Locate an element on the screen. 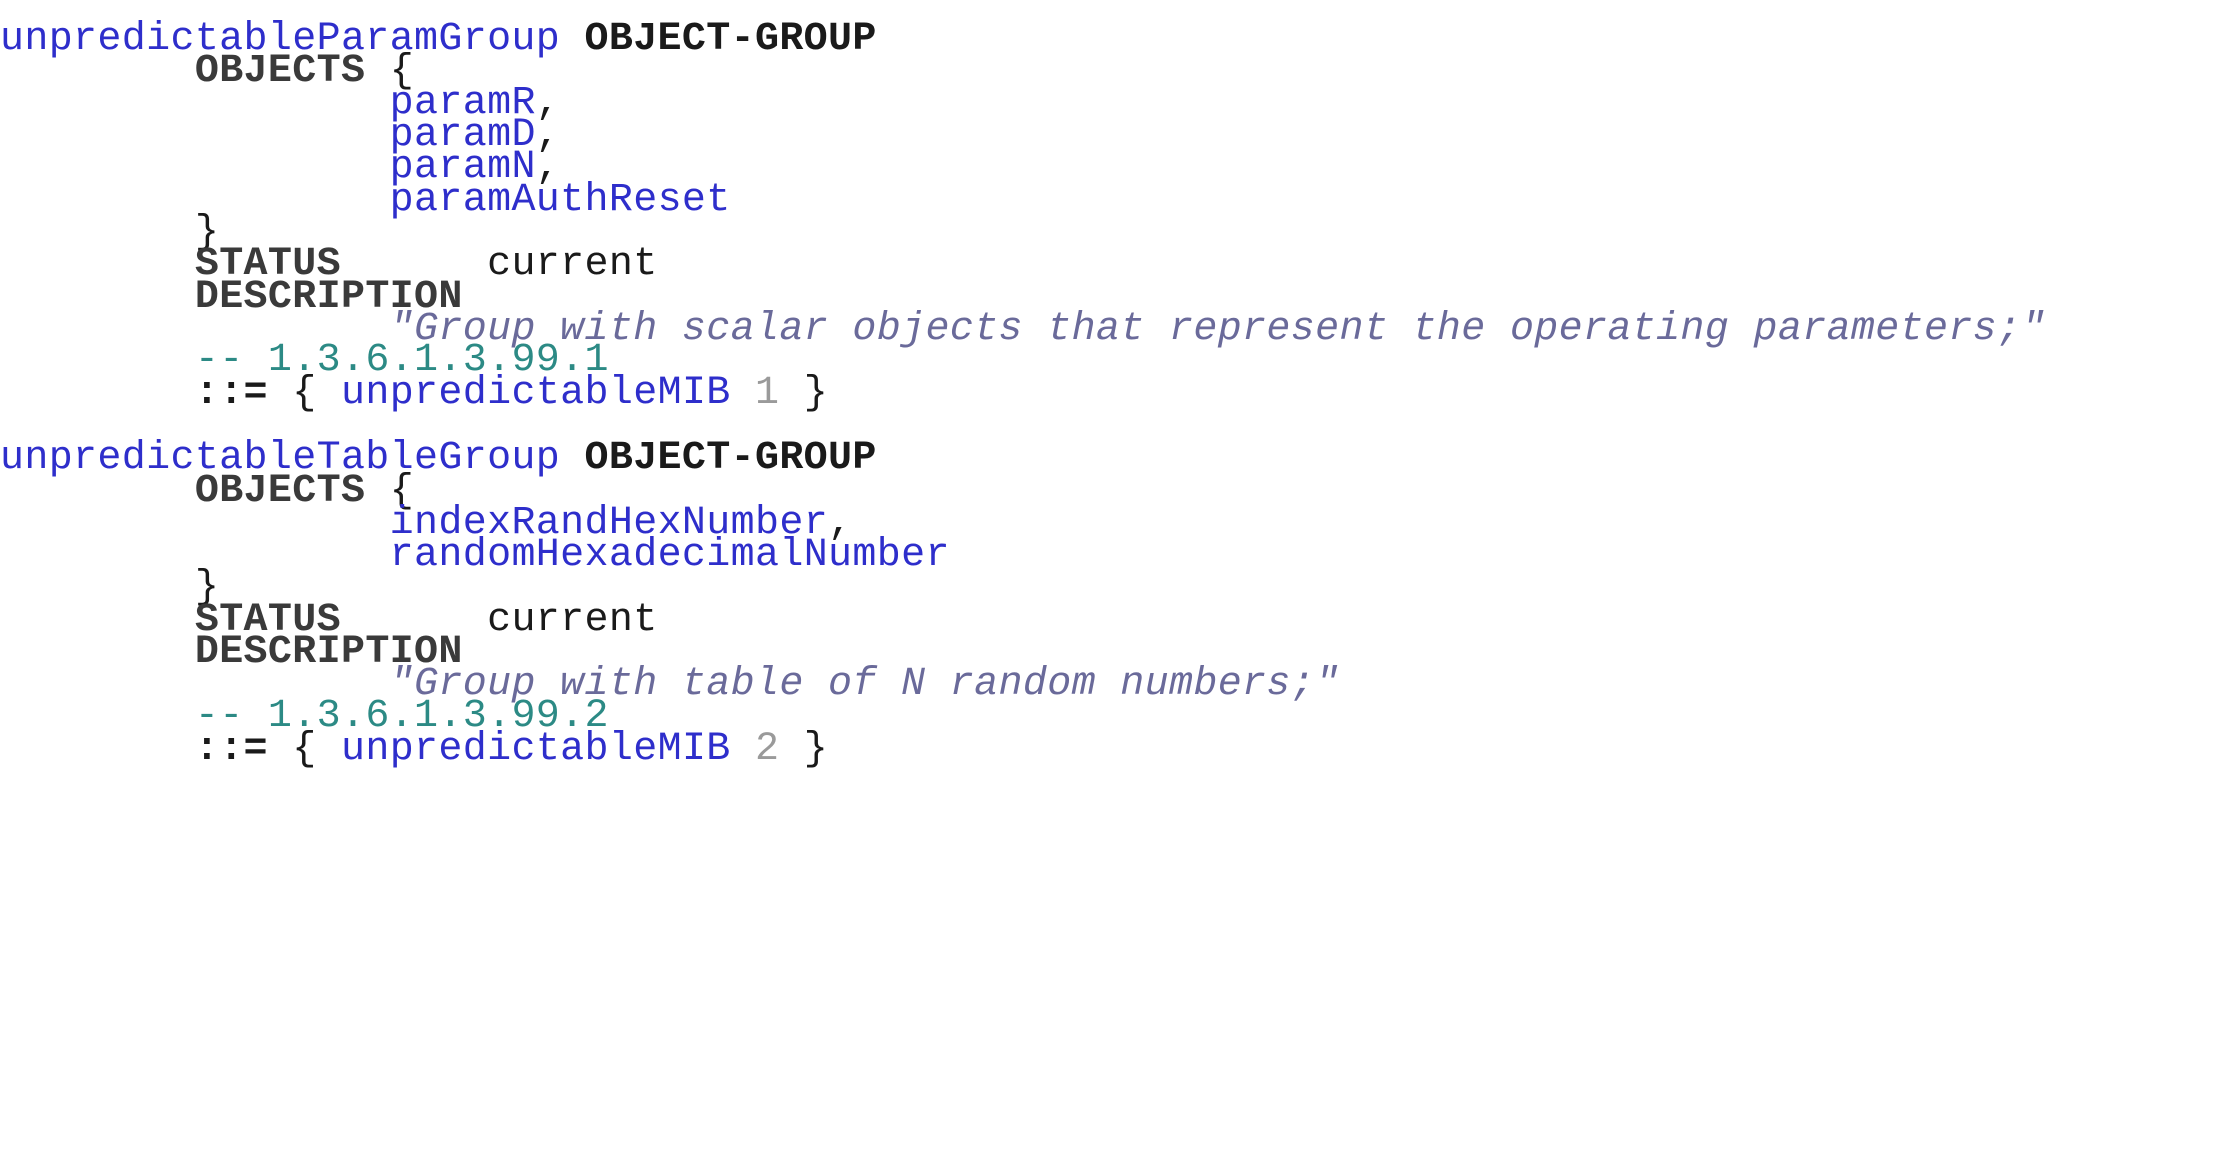  assignment-line: ::= { unpredictableMIB 1 } is located at coordinates (511, 393).